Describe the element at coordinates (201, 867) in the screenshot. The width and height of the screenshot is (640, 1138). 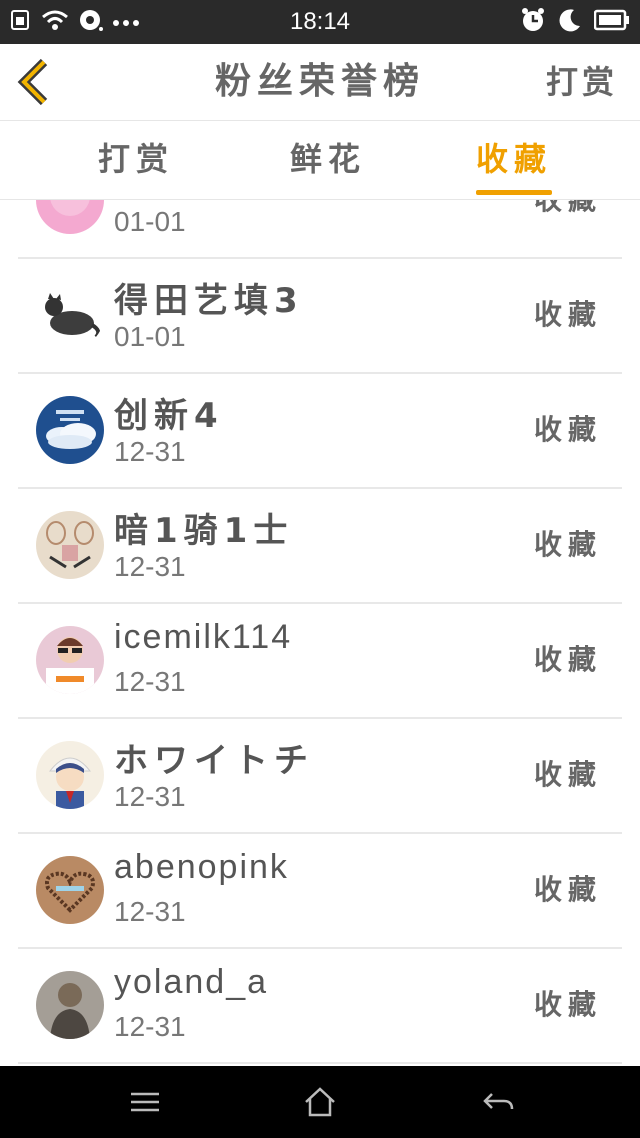
I see `fan-name: abenopink` at that location.